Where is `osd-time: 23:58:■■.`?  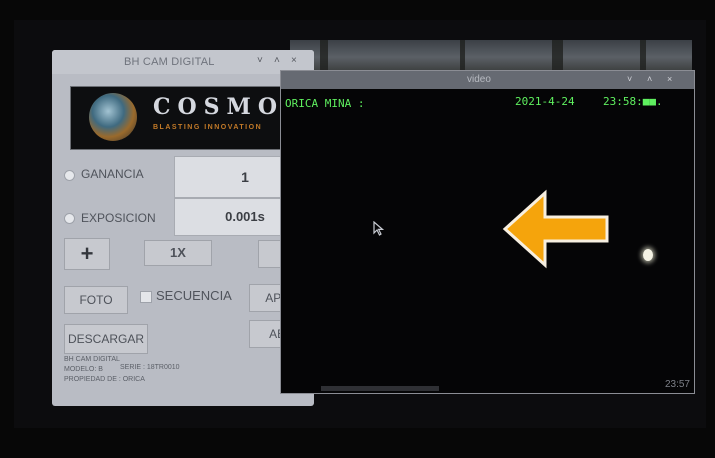
osd-time: 23:58:■■. is located at coordinates (633, 101).